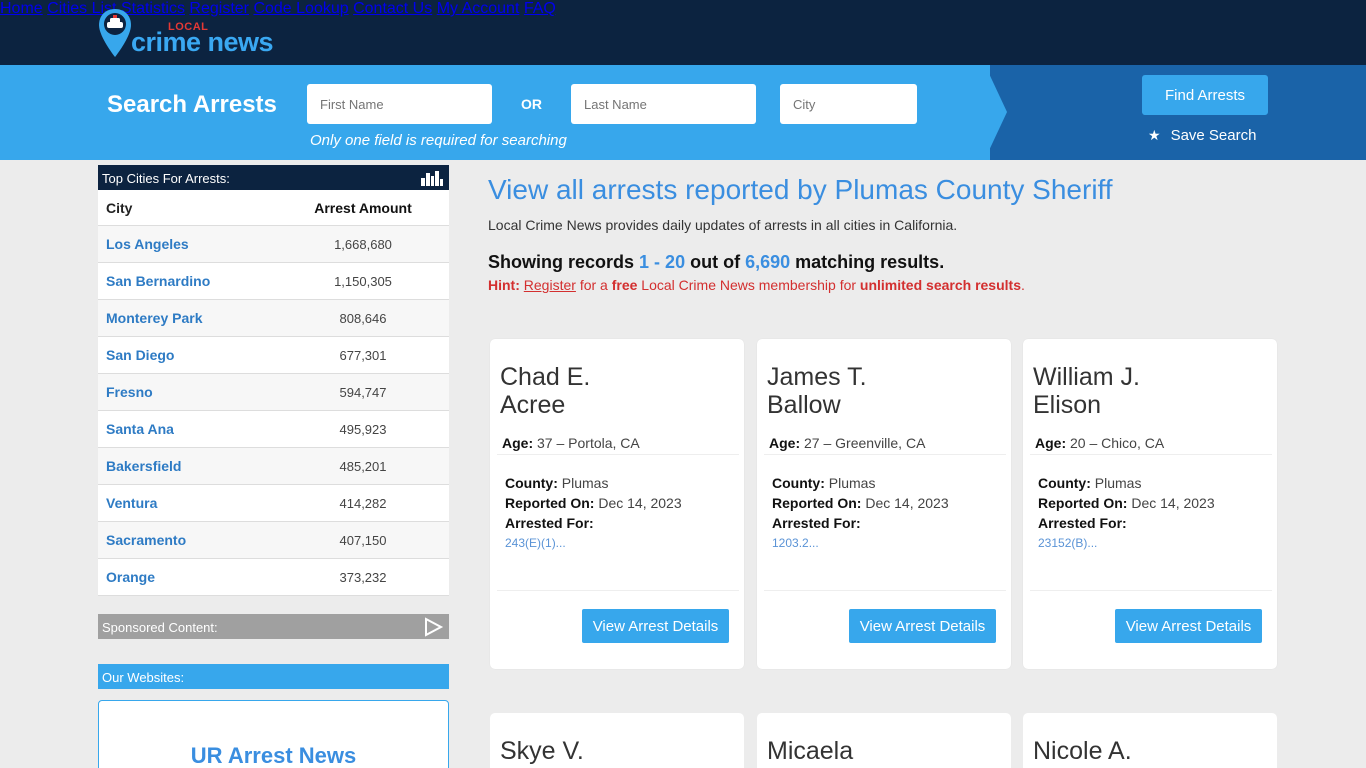 This screenshot has width=1366, height=768. Describe the element at coordinates (166, 178) in the screenshot. I see `top-cities-title: Top Cities For Arrests:` at that location.